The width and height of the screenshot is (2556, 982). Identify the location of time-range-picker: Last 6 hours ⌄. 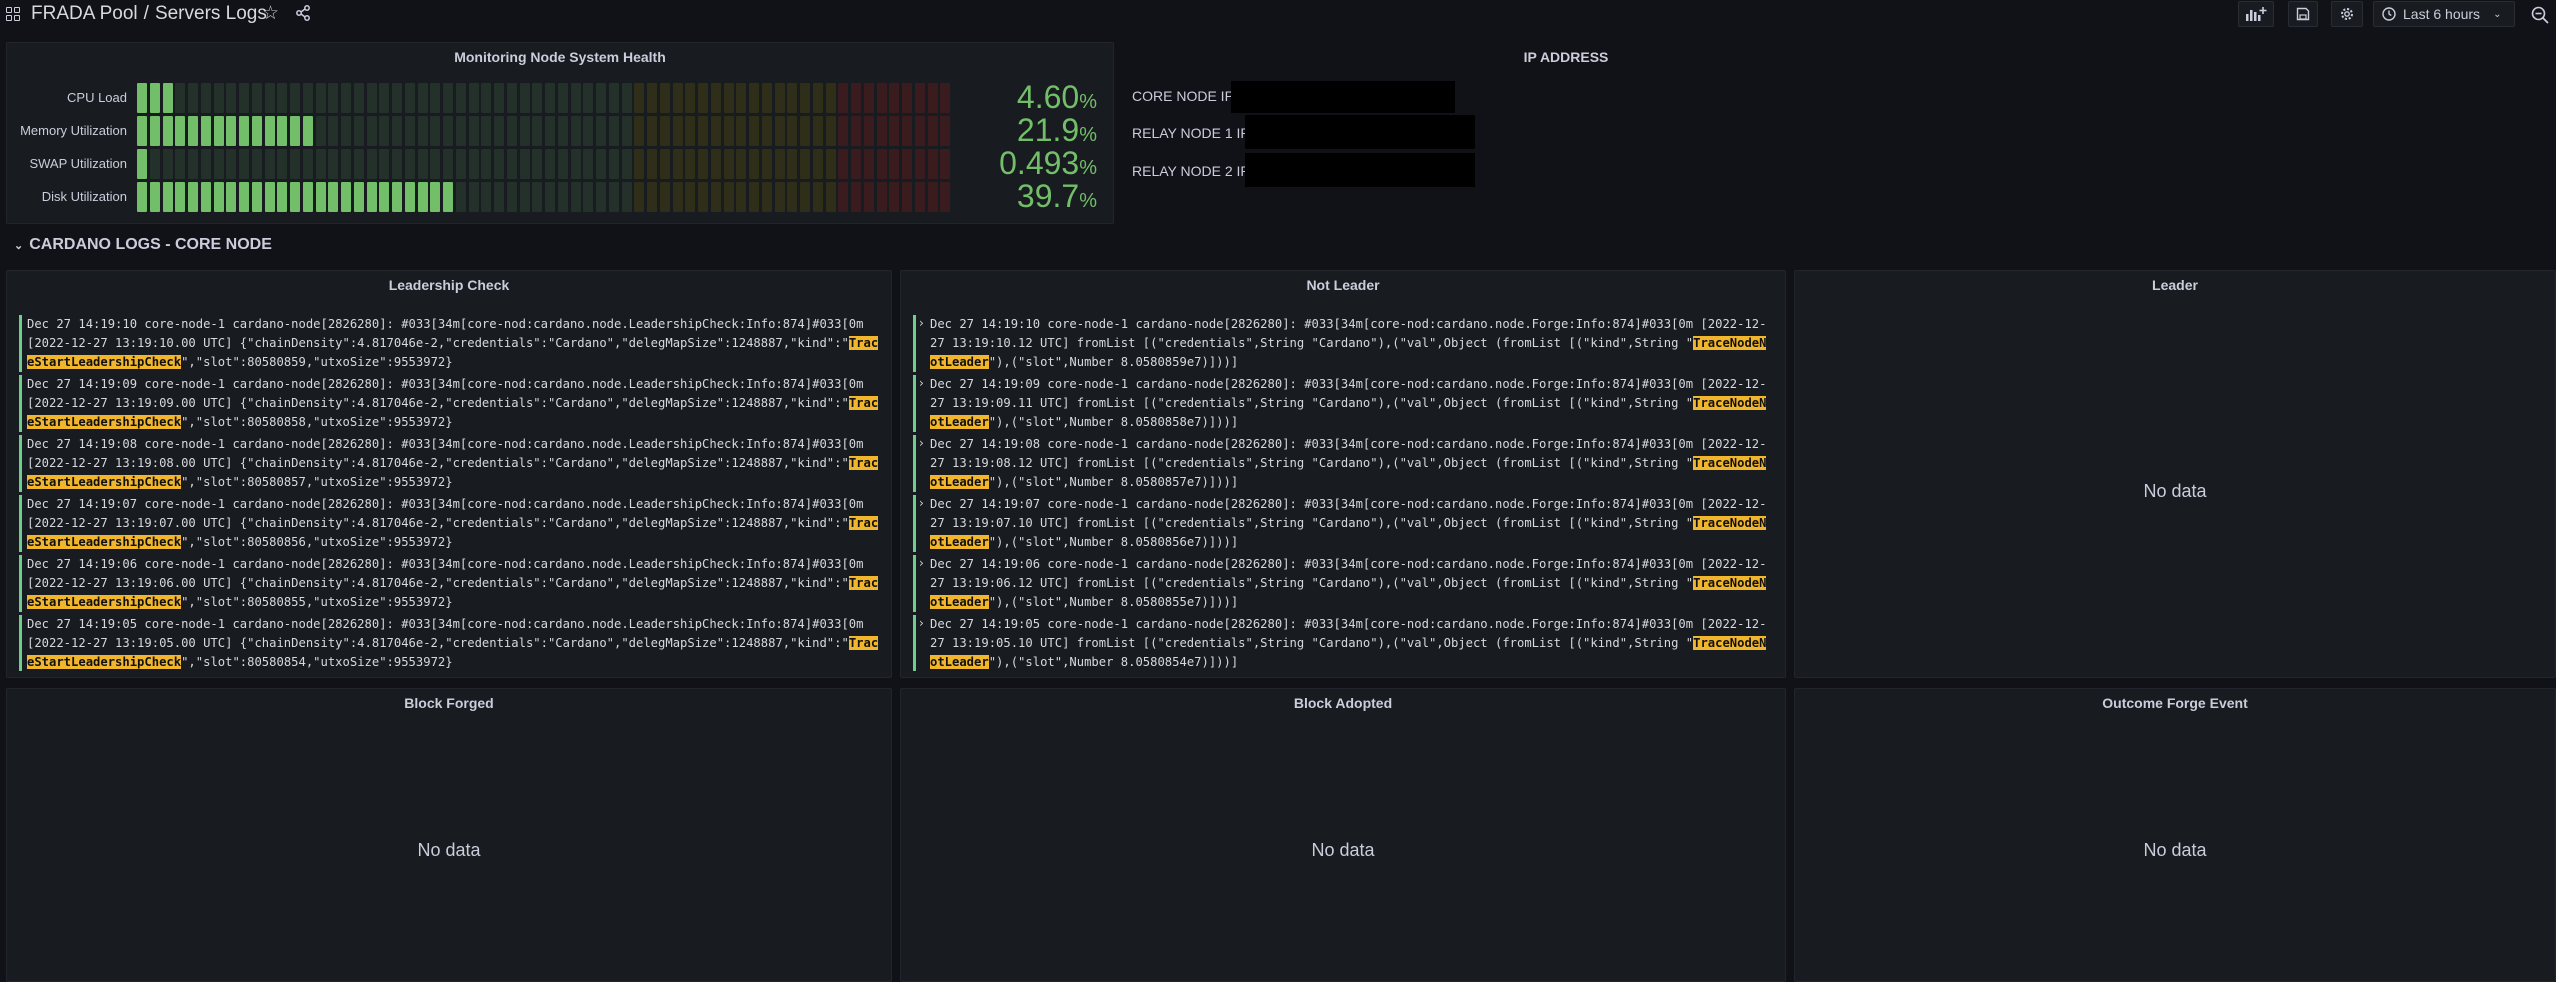
(2444, 14).